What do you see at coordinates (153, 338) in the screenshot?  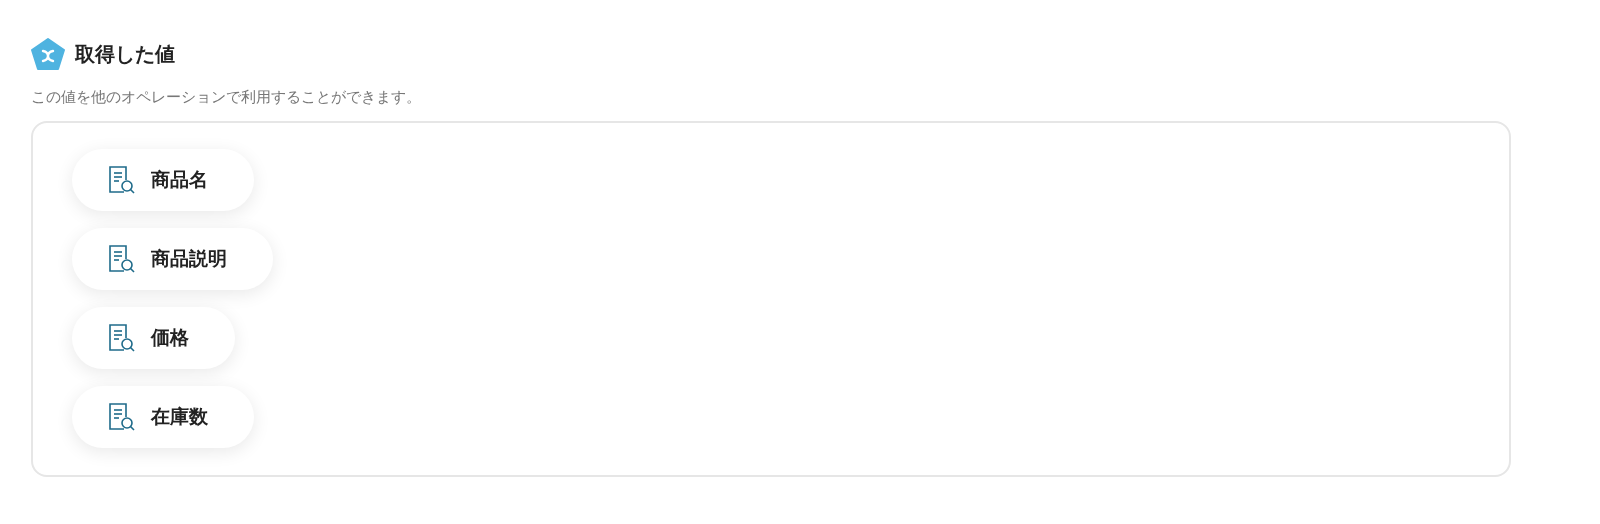 I see `value-chip: 価格` at bounding box center [153, 338].